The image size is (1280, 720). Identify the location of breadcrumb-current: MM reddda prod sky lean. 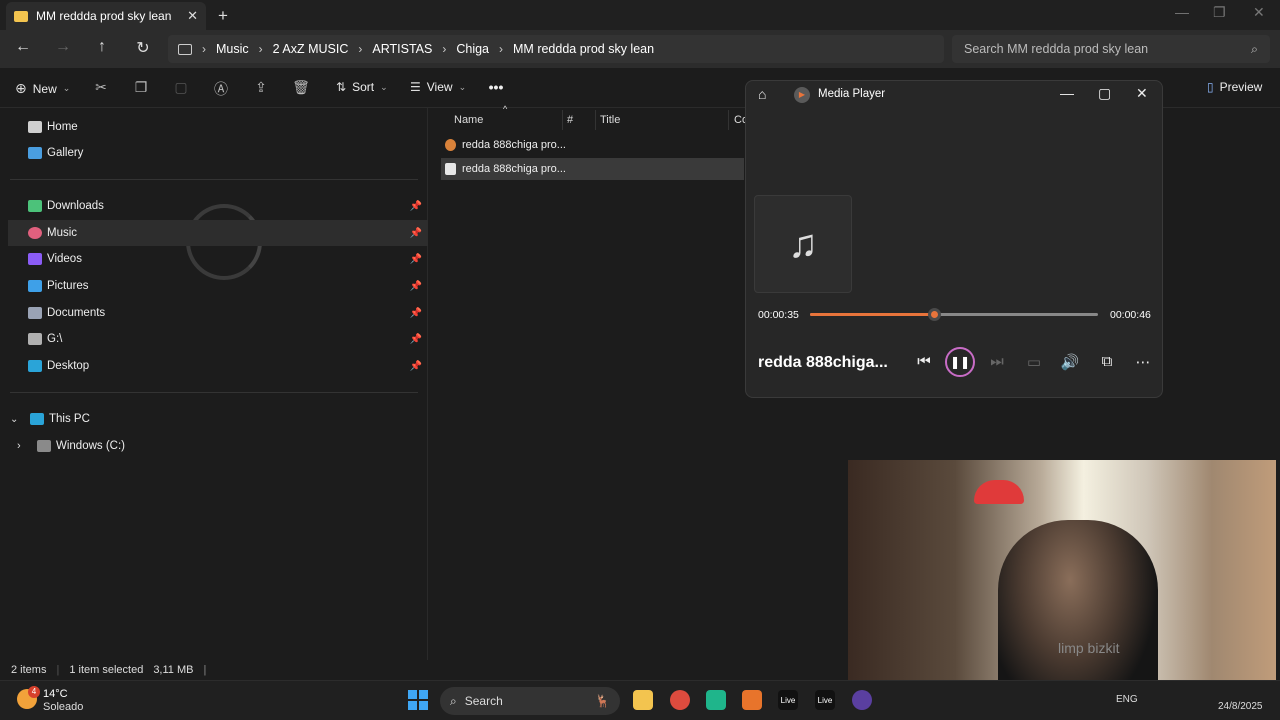
(583, 49).